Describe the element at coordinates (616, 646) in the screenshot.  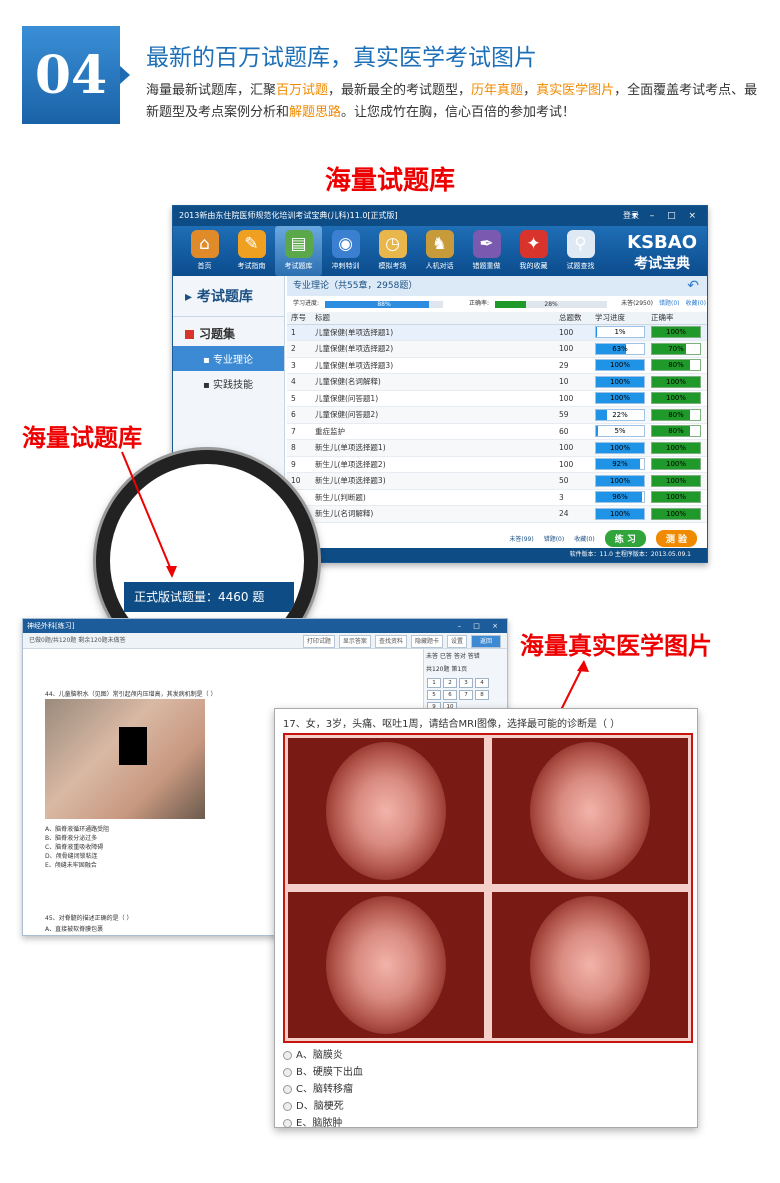
I see `callout-label-right: 海量真实医学图片` at that location.